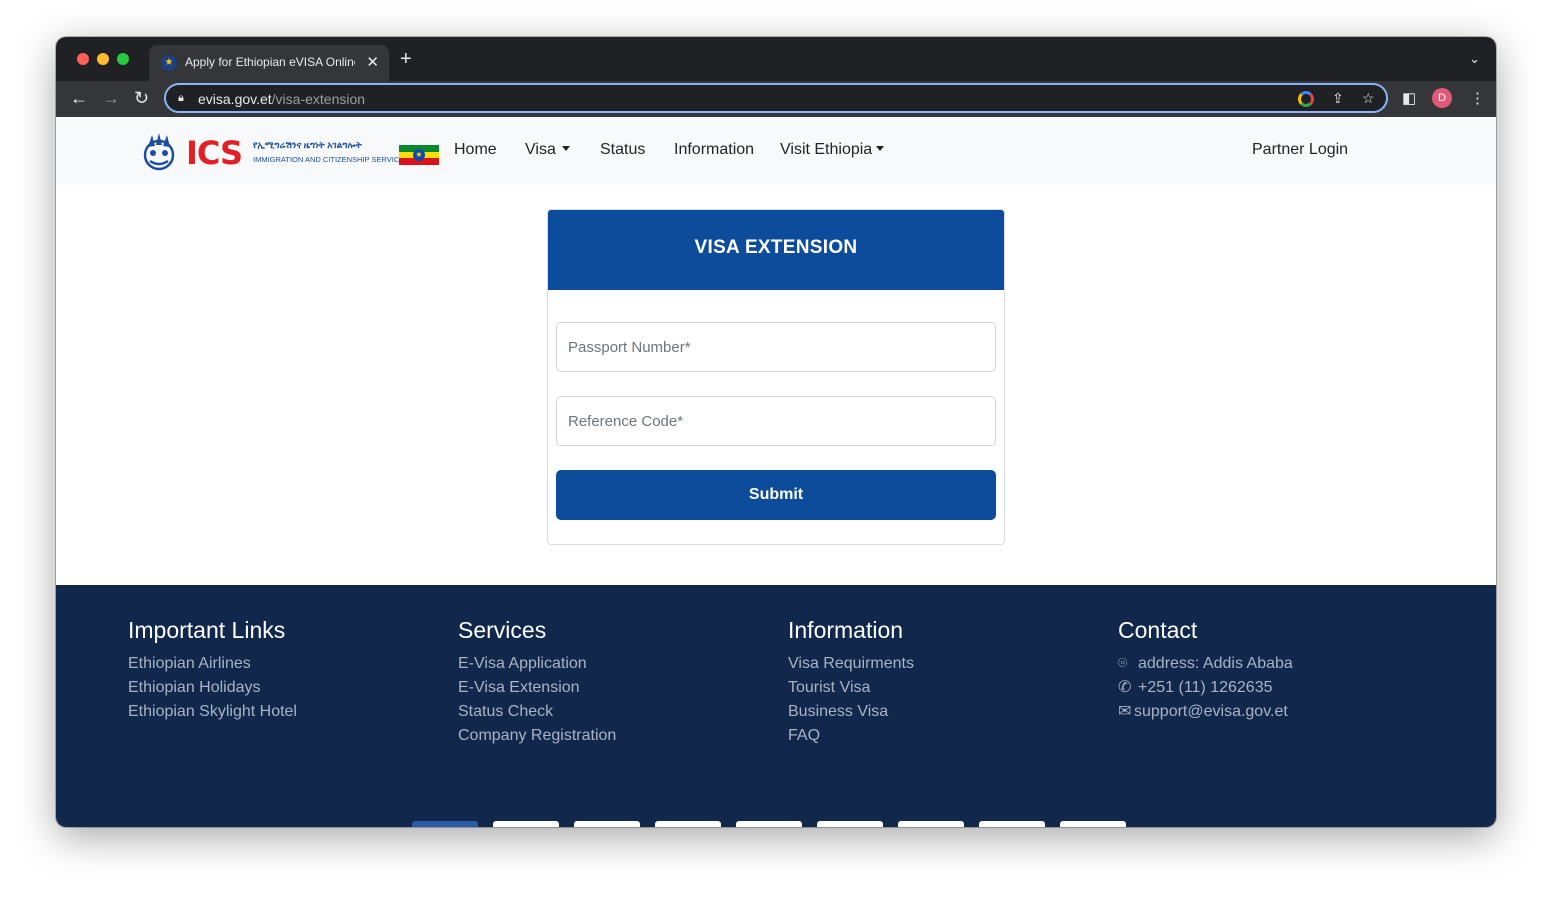 The height and width of the screenshot is (901, 1552). I want to click on footer-link: Ethiopian Airlines, so click(212, 664).